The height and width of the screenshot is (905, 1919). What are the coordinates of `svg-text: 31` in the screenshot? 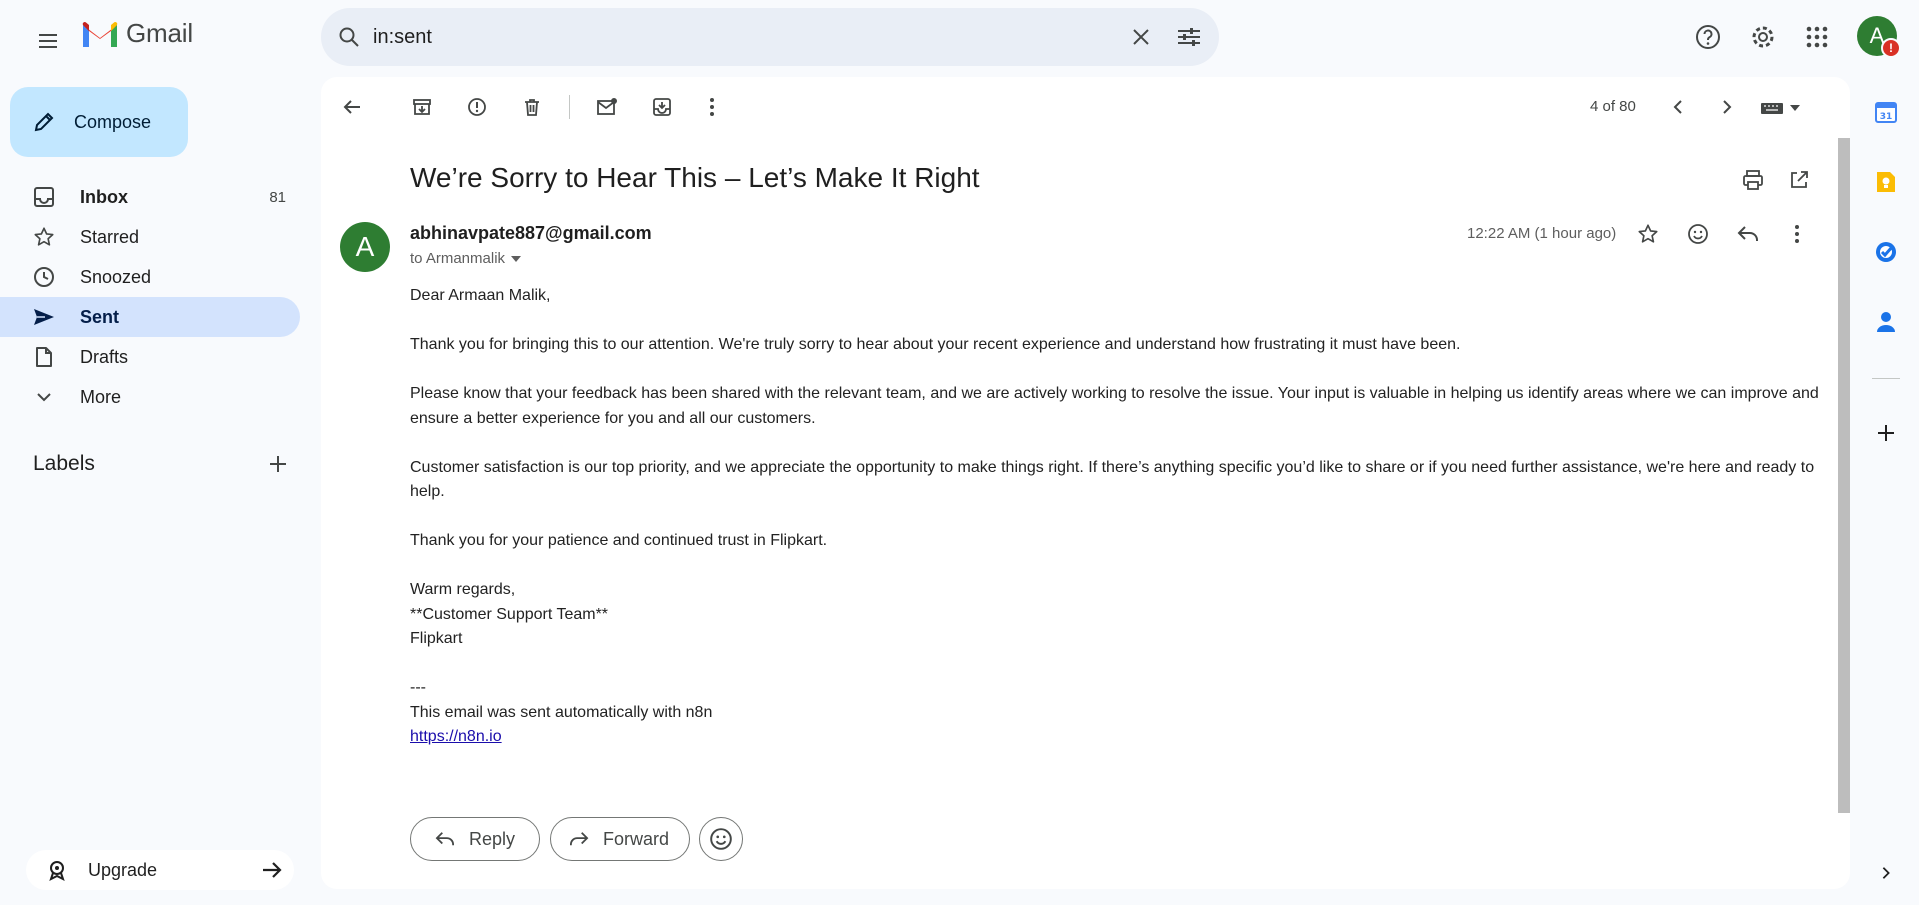 It's located at (1886, 117).